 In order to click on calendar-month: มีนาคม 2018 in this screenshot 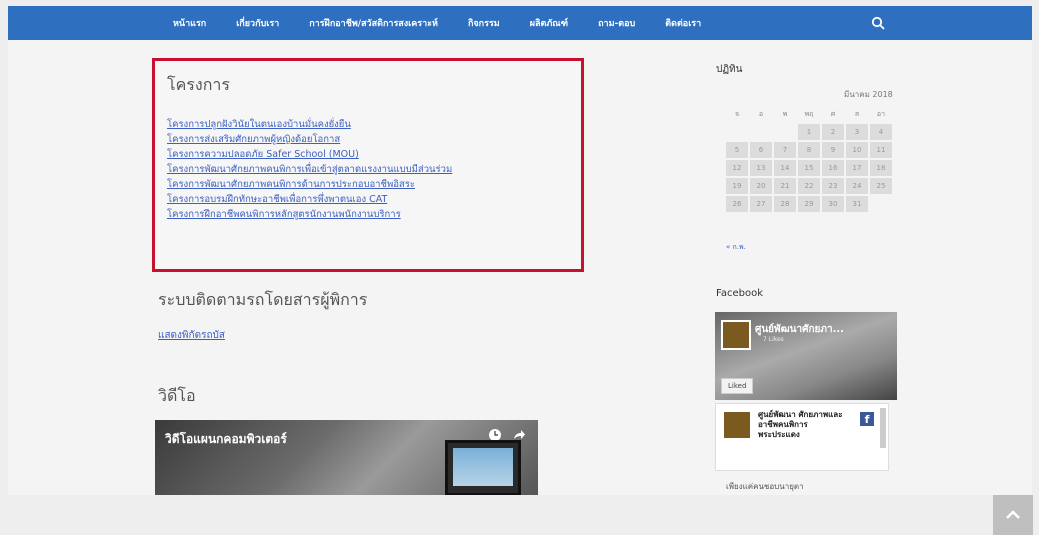, I will do `click(868, 94)`.